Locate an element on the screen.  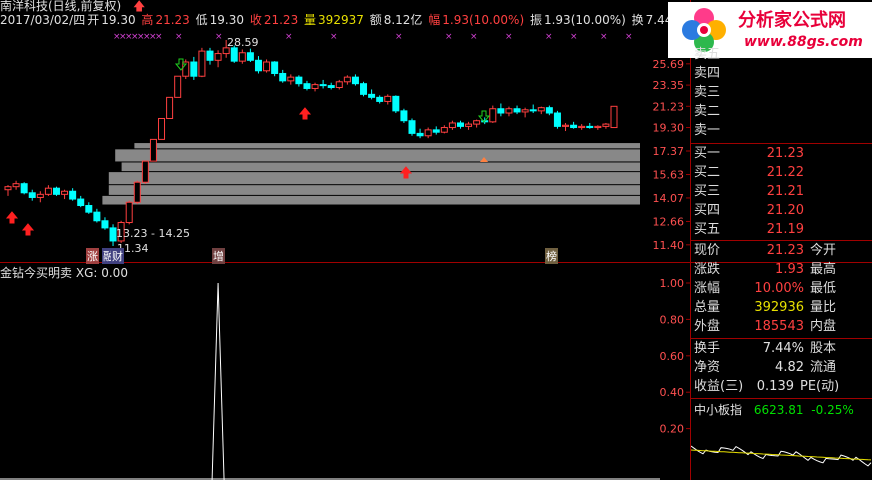
price-tick-label: 12.66 is located at coordinates (669, 221).